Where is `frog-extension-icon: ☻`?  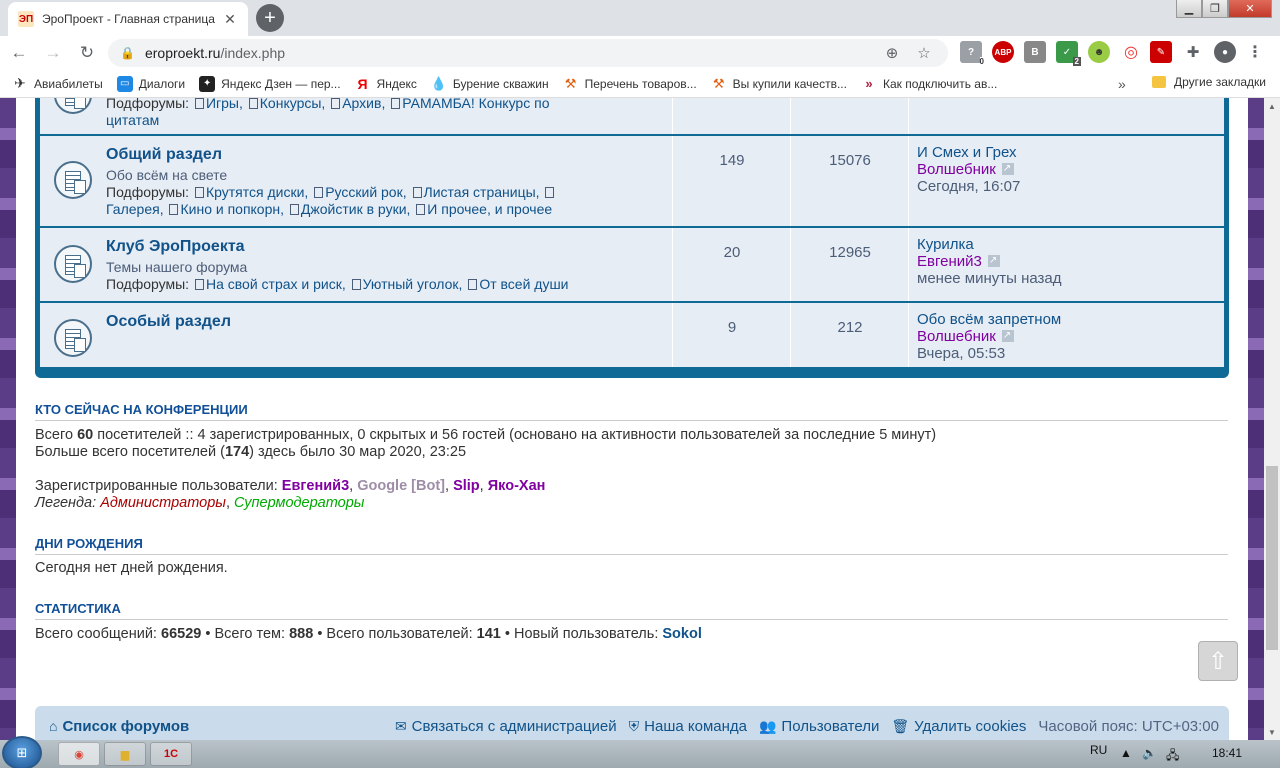
frog-extension-icon: ☻ is located at coordinates (1099, 52).